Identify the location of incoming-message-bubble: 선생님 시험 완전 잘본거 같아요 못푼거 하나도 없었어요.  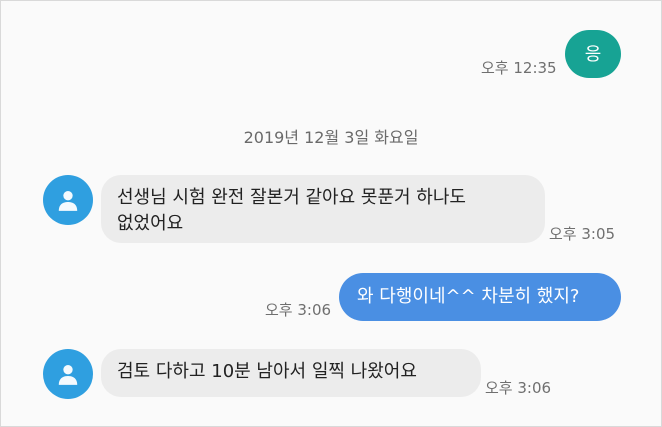
(323, 209).